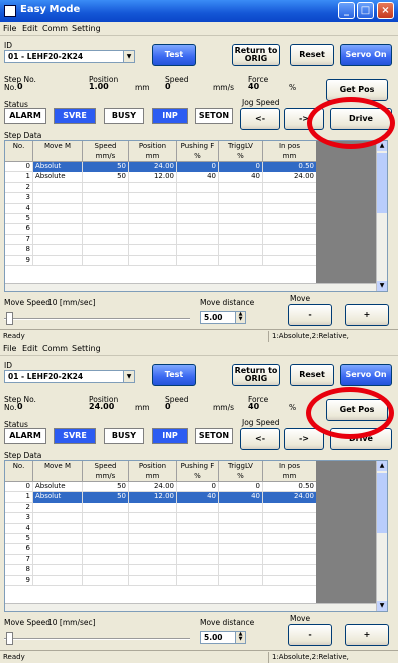 The height and width of the screenshot is (663, 398). What do you see at coordinates (227, 302) in the screenshot?
I see `move-distance-label: Move distance` at bounding box center [227, 302].